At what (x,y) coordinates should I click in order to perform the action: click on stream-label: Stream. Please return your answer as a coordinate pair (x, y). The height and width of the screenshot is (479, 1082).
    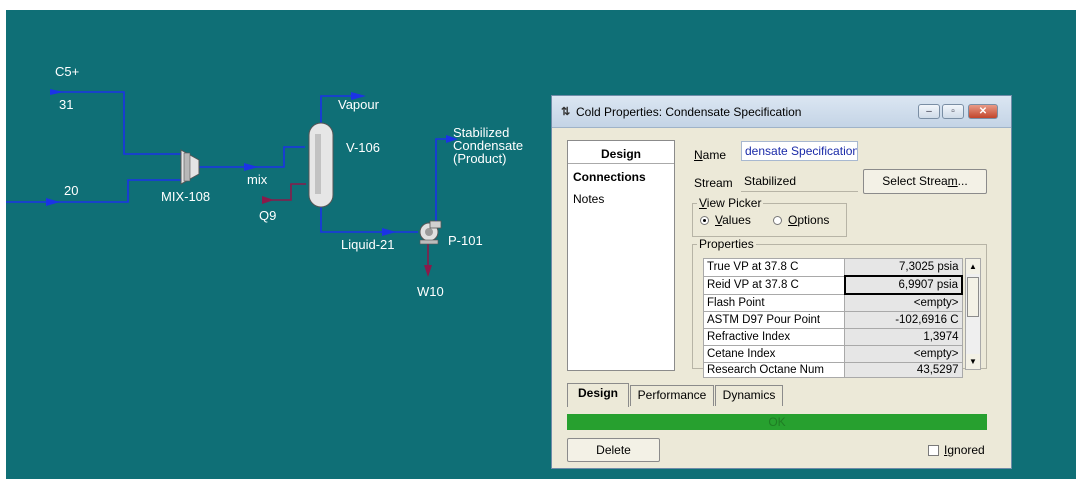
    Looking at the image, I should click on (713, 183).